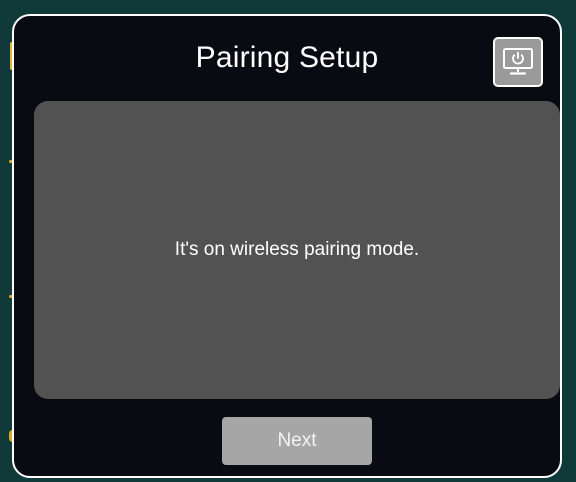 This screenshot has width=576, height=482. What do you see at coordinates (297, 441) in the screenshot?
I see `next-button: Next` at bounding box center [297, 441].